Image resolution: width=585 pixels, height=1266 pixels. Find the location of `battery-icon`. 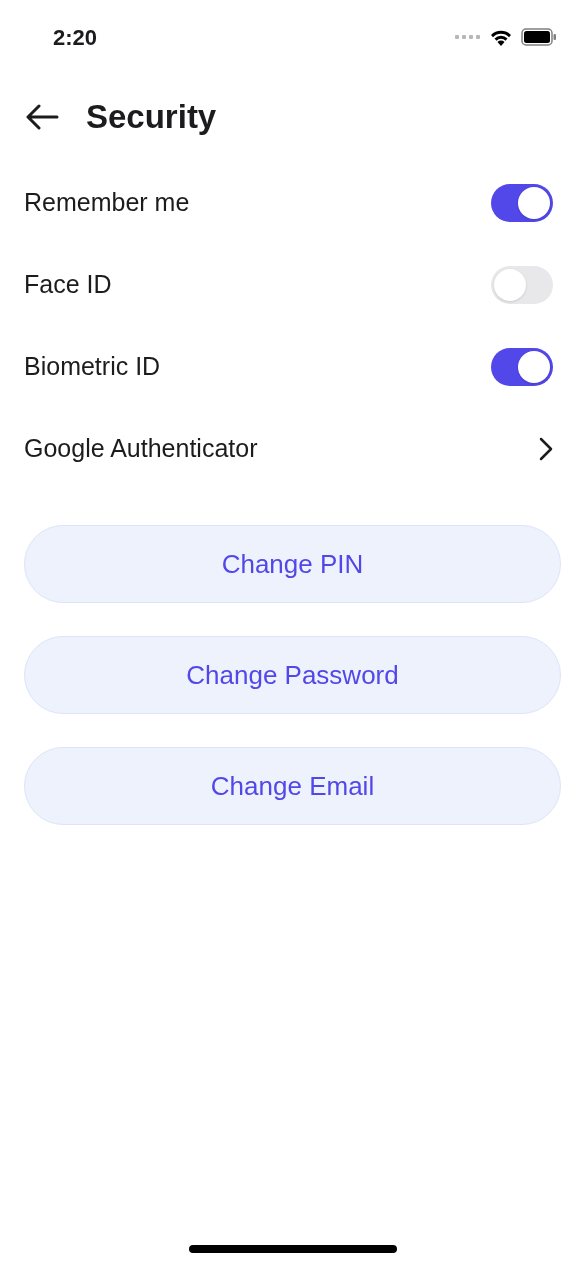

battery-icon is located at coordinates (539, 37).